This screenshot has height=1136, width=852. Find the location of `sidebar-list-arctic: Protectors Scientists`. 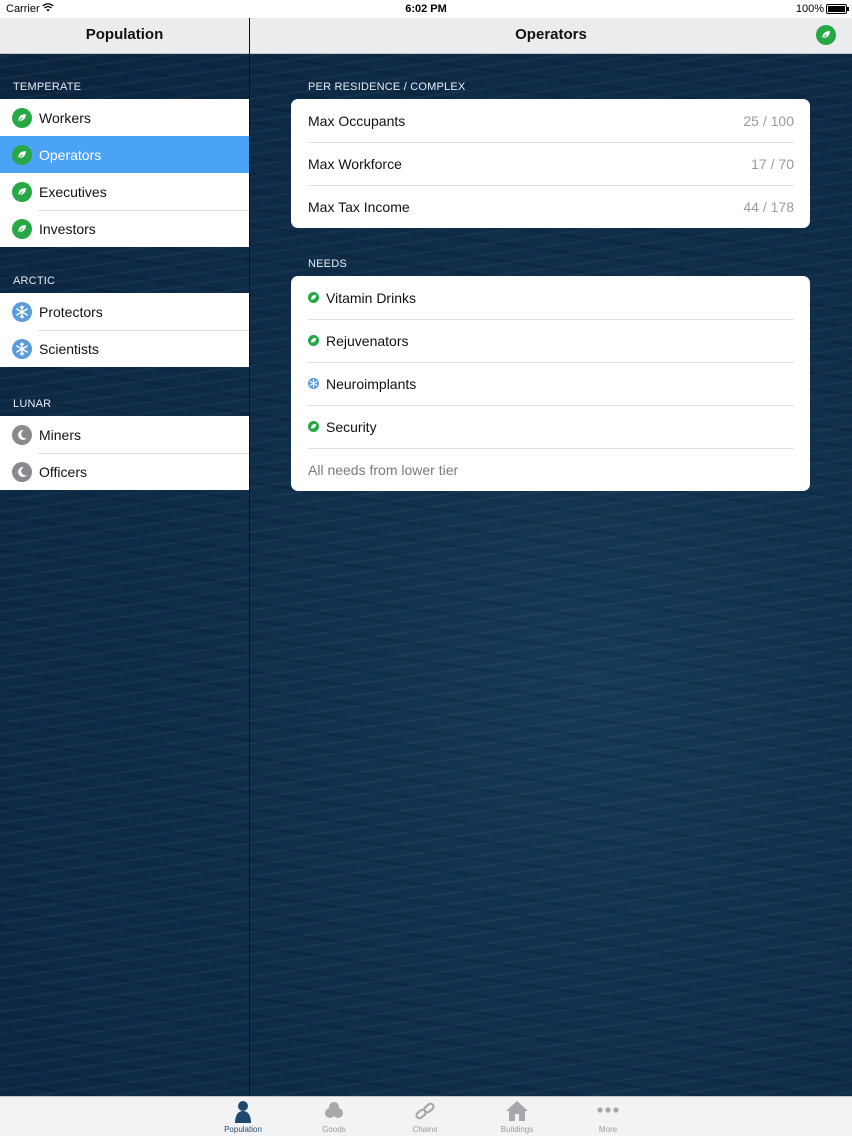

sidebar-list-arctic: Protectors Scientists is located at coordinates (124, 330).